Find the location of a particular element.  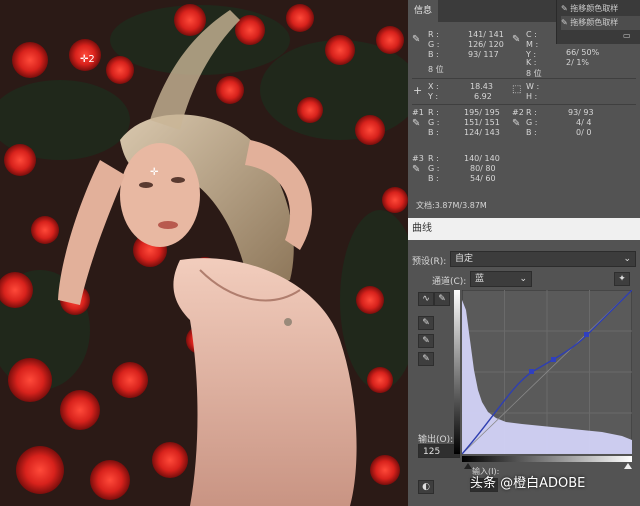

value-y: 66/ 50% is located at coordinates (583, 52).